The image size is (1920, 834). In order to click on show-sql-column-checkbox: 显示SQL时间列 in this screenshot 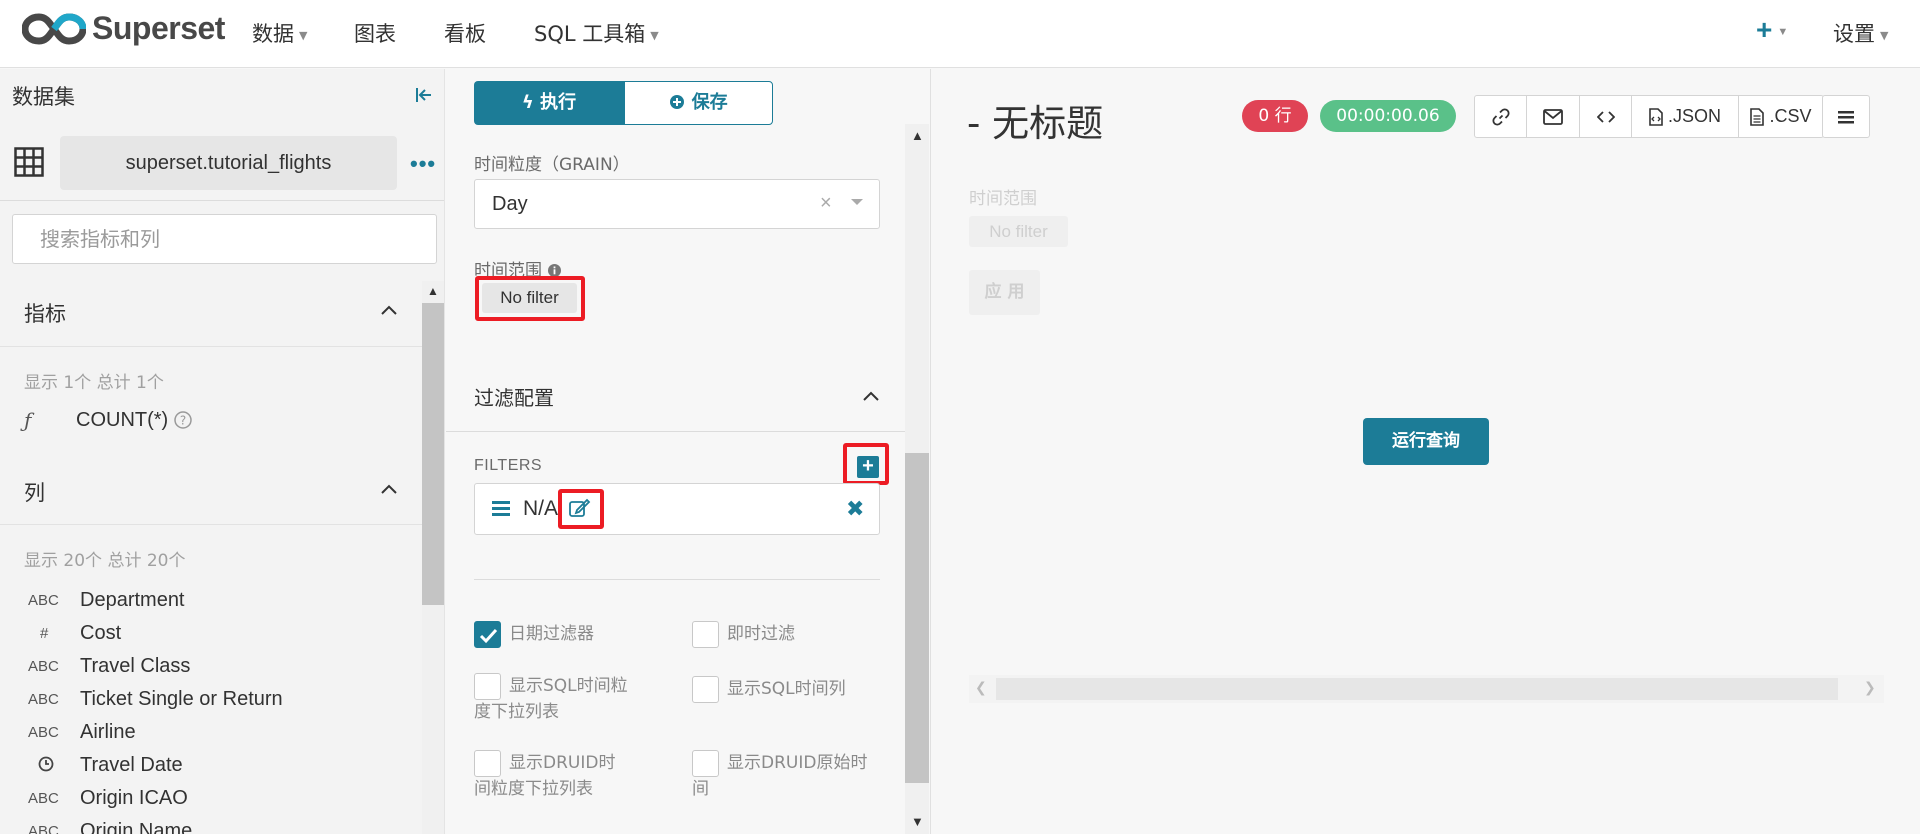, I will do `click(799, 689)`.